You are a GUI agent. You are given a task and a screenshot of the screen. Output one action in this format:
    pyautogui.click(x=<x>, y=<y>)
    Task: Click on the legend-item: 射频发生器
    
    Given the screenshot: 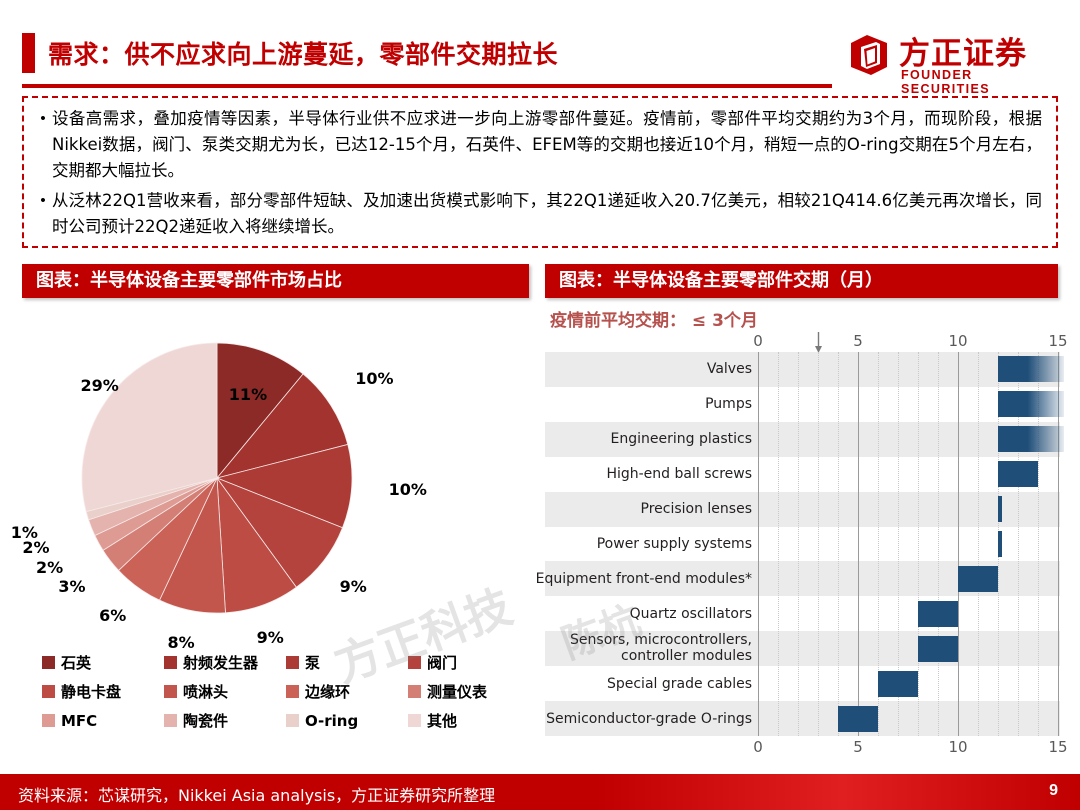 What is the action you would take?
    pyautogui.click(x=225, y=662)
    